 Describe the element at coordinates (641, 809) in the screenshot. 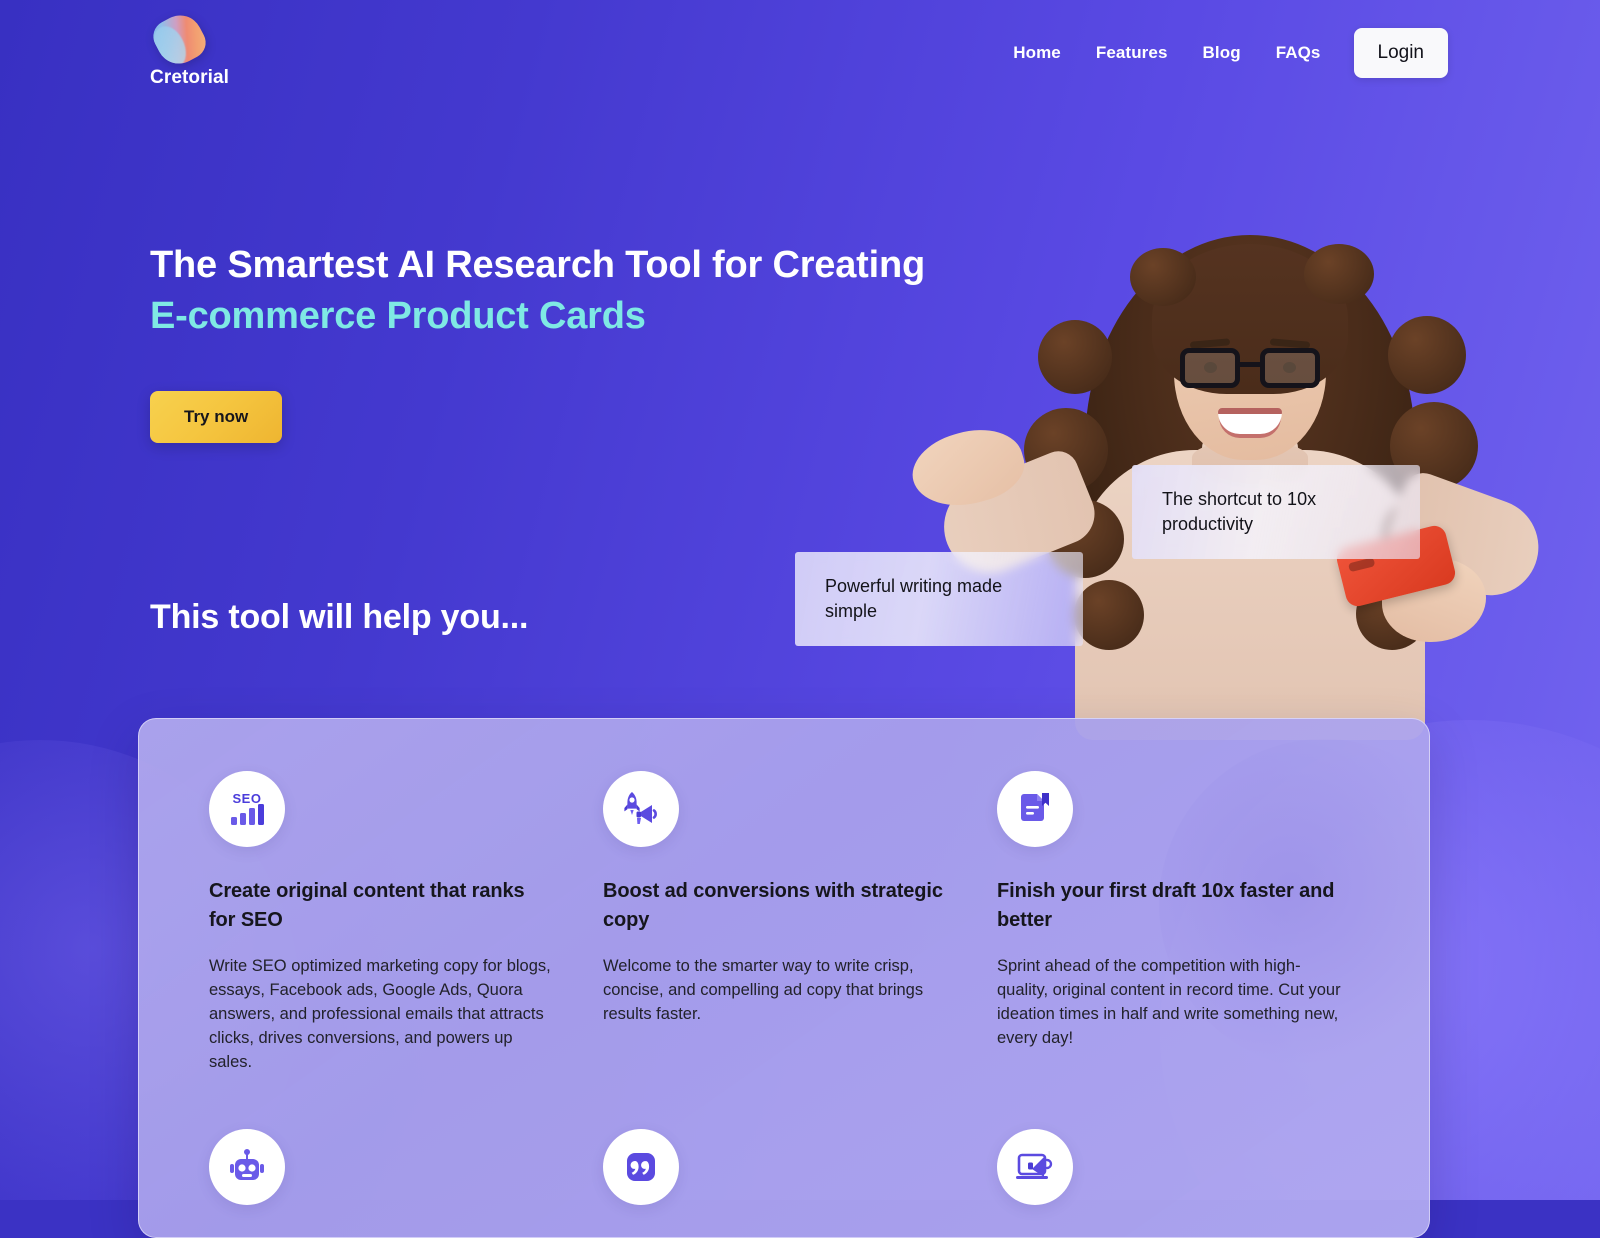

I see `rocket-megaphone-icon` at that location.